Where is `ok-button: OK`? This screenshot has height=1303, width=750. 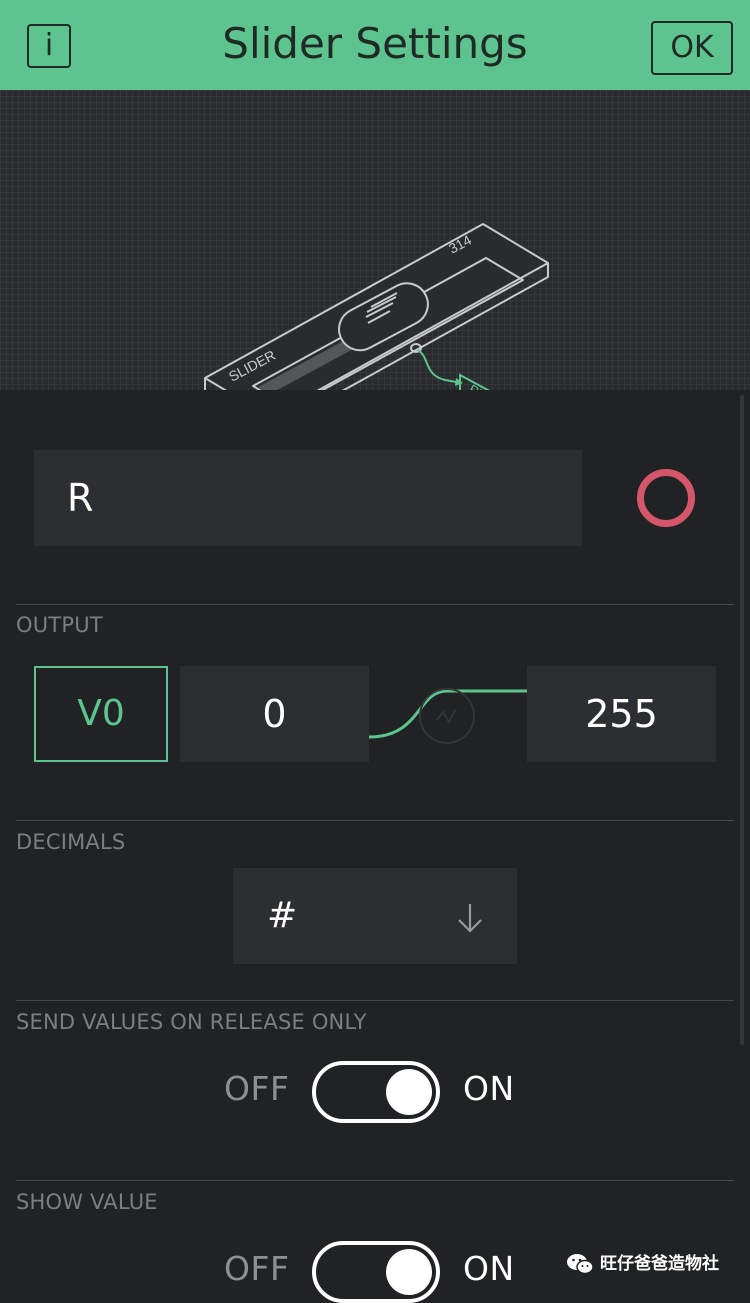 ok-button: OK is located at coordinates (692, 48).